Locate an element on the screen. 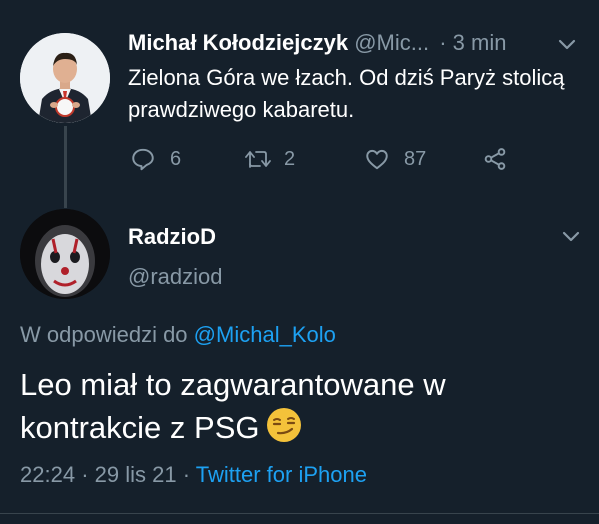  retweet-icon is located at coordinates (258, 159).